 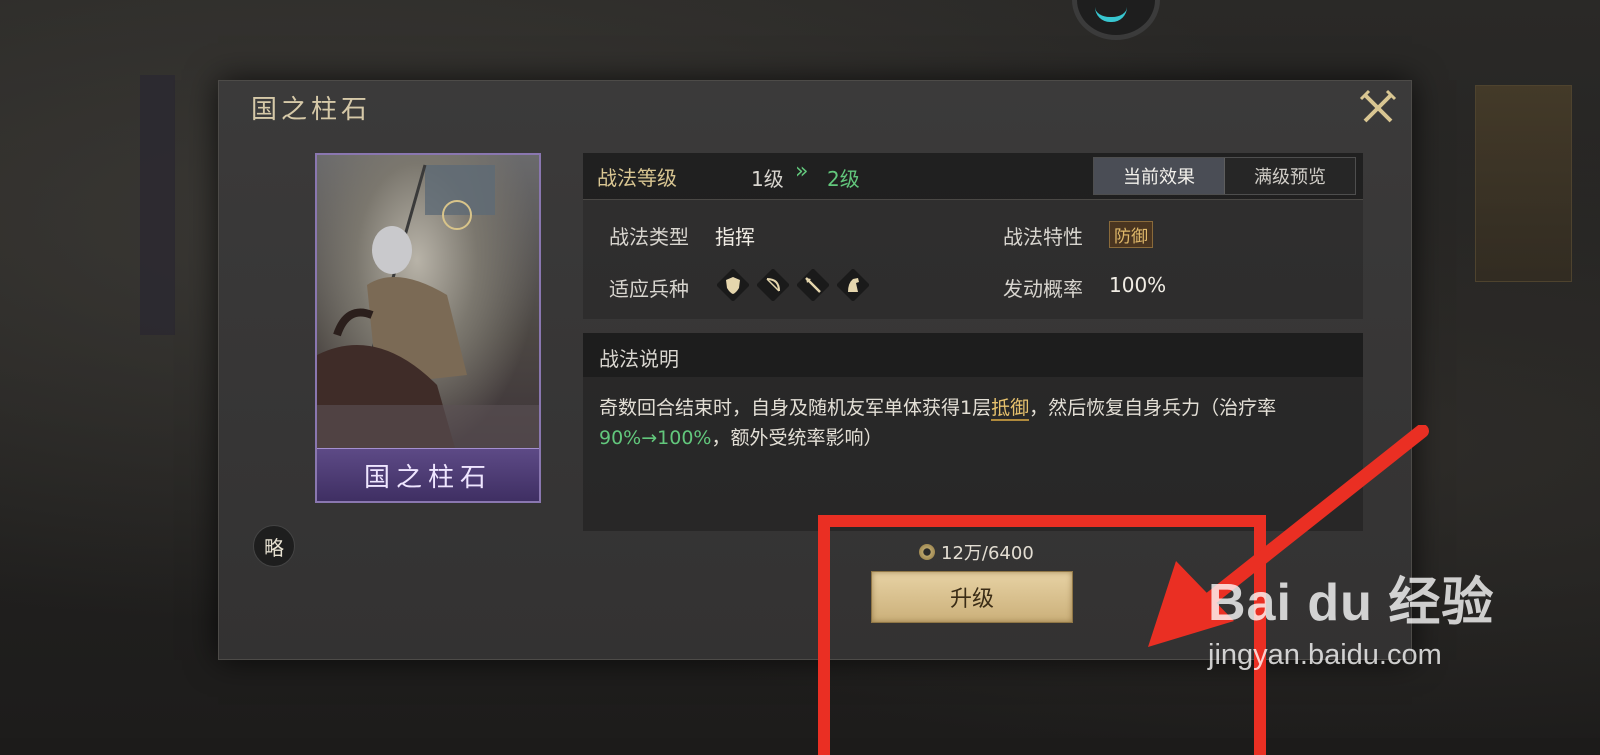 I want to click on trigger-rate-value: 100%, so click(x=1138, y=285).